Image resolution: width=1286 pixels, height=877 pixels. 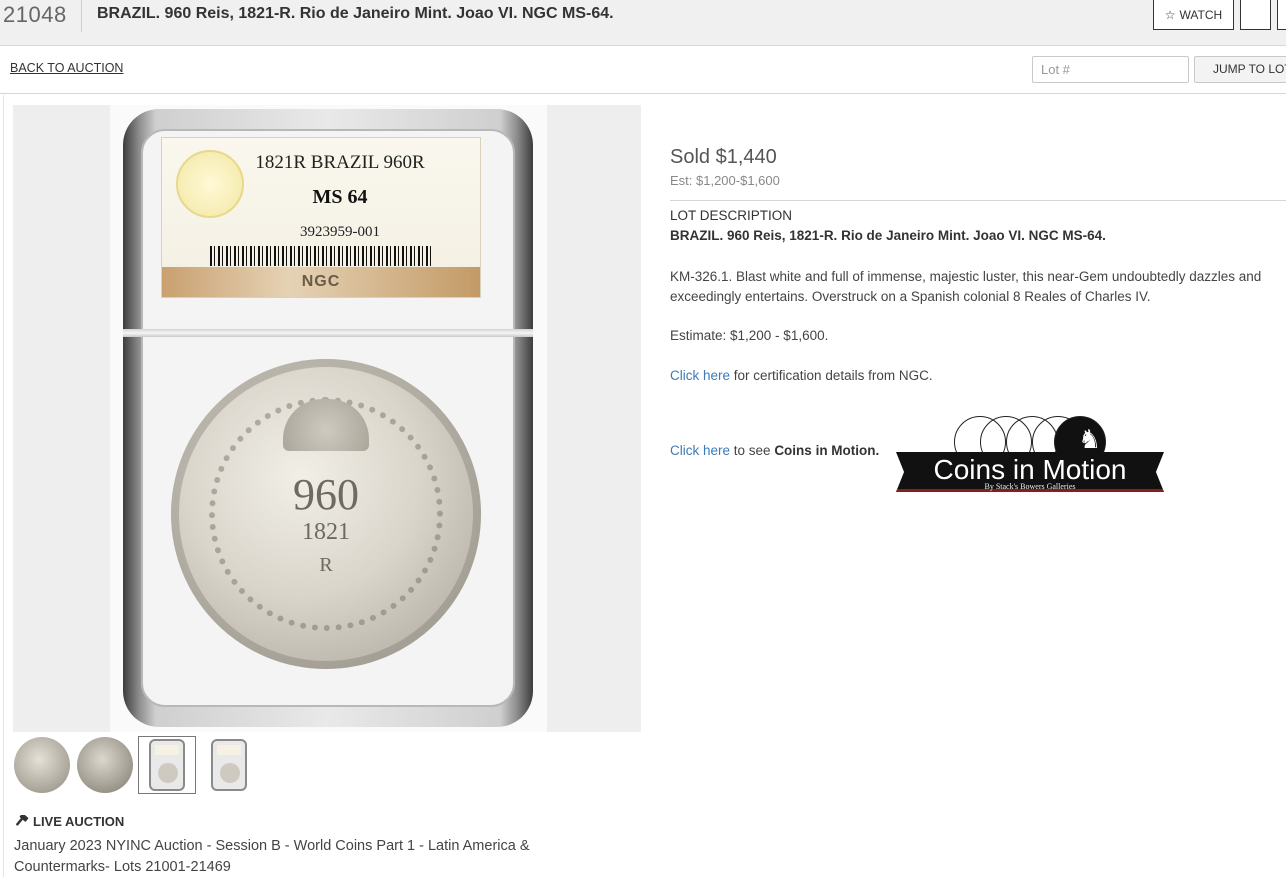 I want to click on coin-obverse-thumb, so click(x=42, y=765).